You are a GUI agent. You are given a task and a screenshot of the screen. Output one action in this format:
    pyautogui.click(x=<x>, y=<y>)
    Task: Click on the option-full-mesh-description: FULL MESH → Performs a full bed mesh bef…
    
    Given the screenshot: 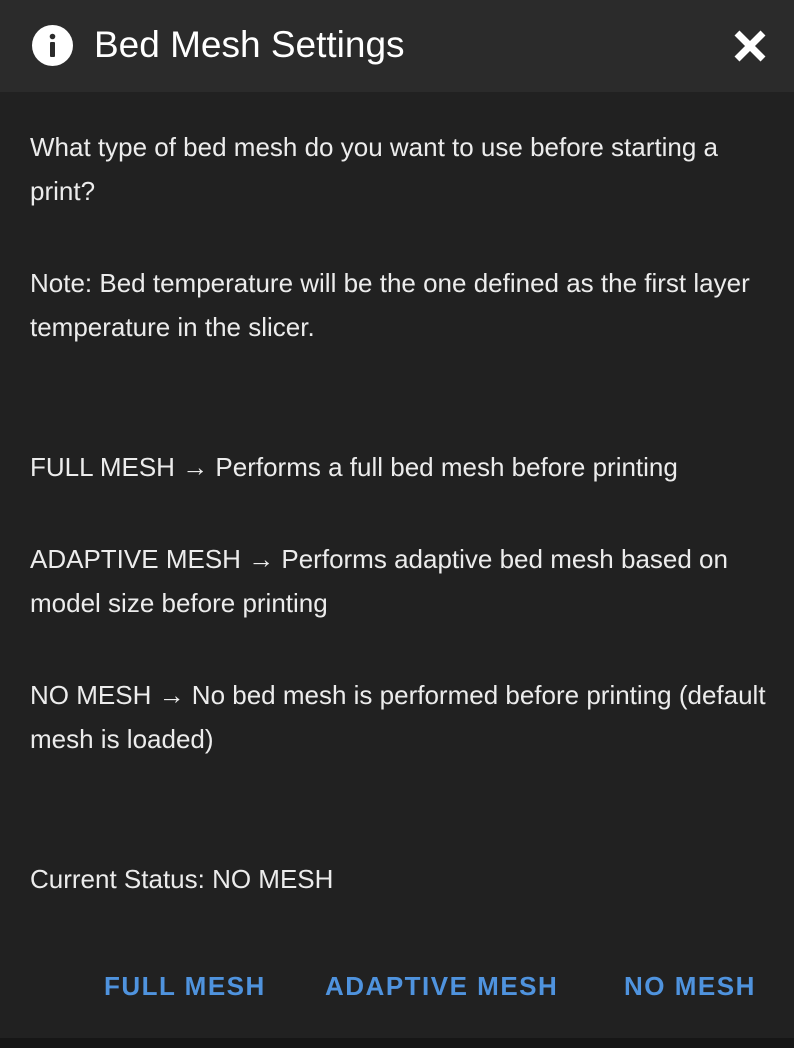 What is the action you would take?
    pyautogui.click(x=354, y=467)
    